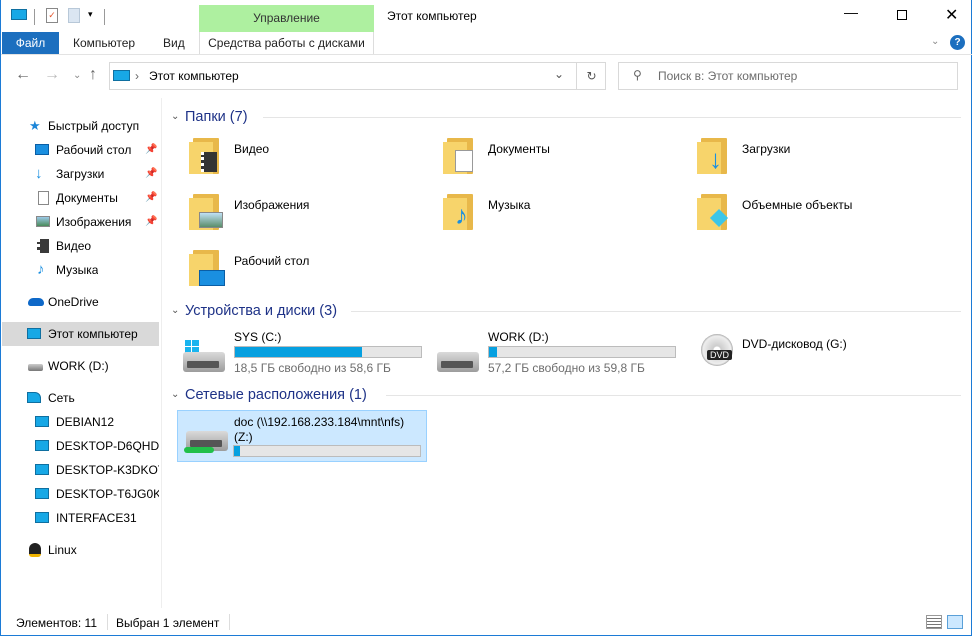 The height and width of the screenshot is (636, 972). I want to click on sidebar-item-label: Сеть, so click(61, 398).